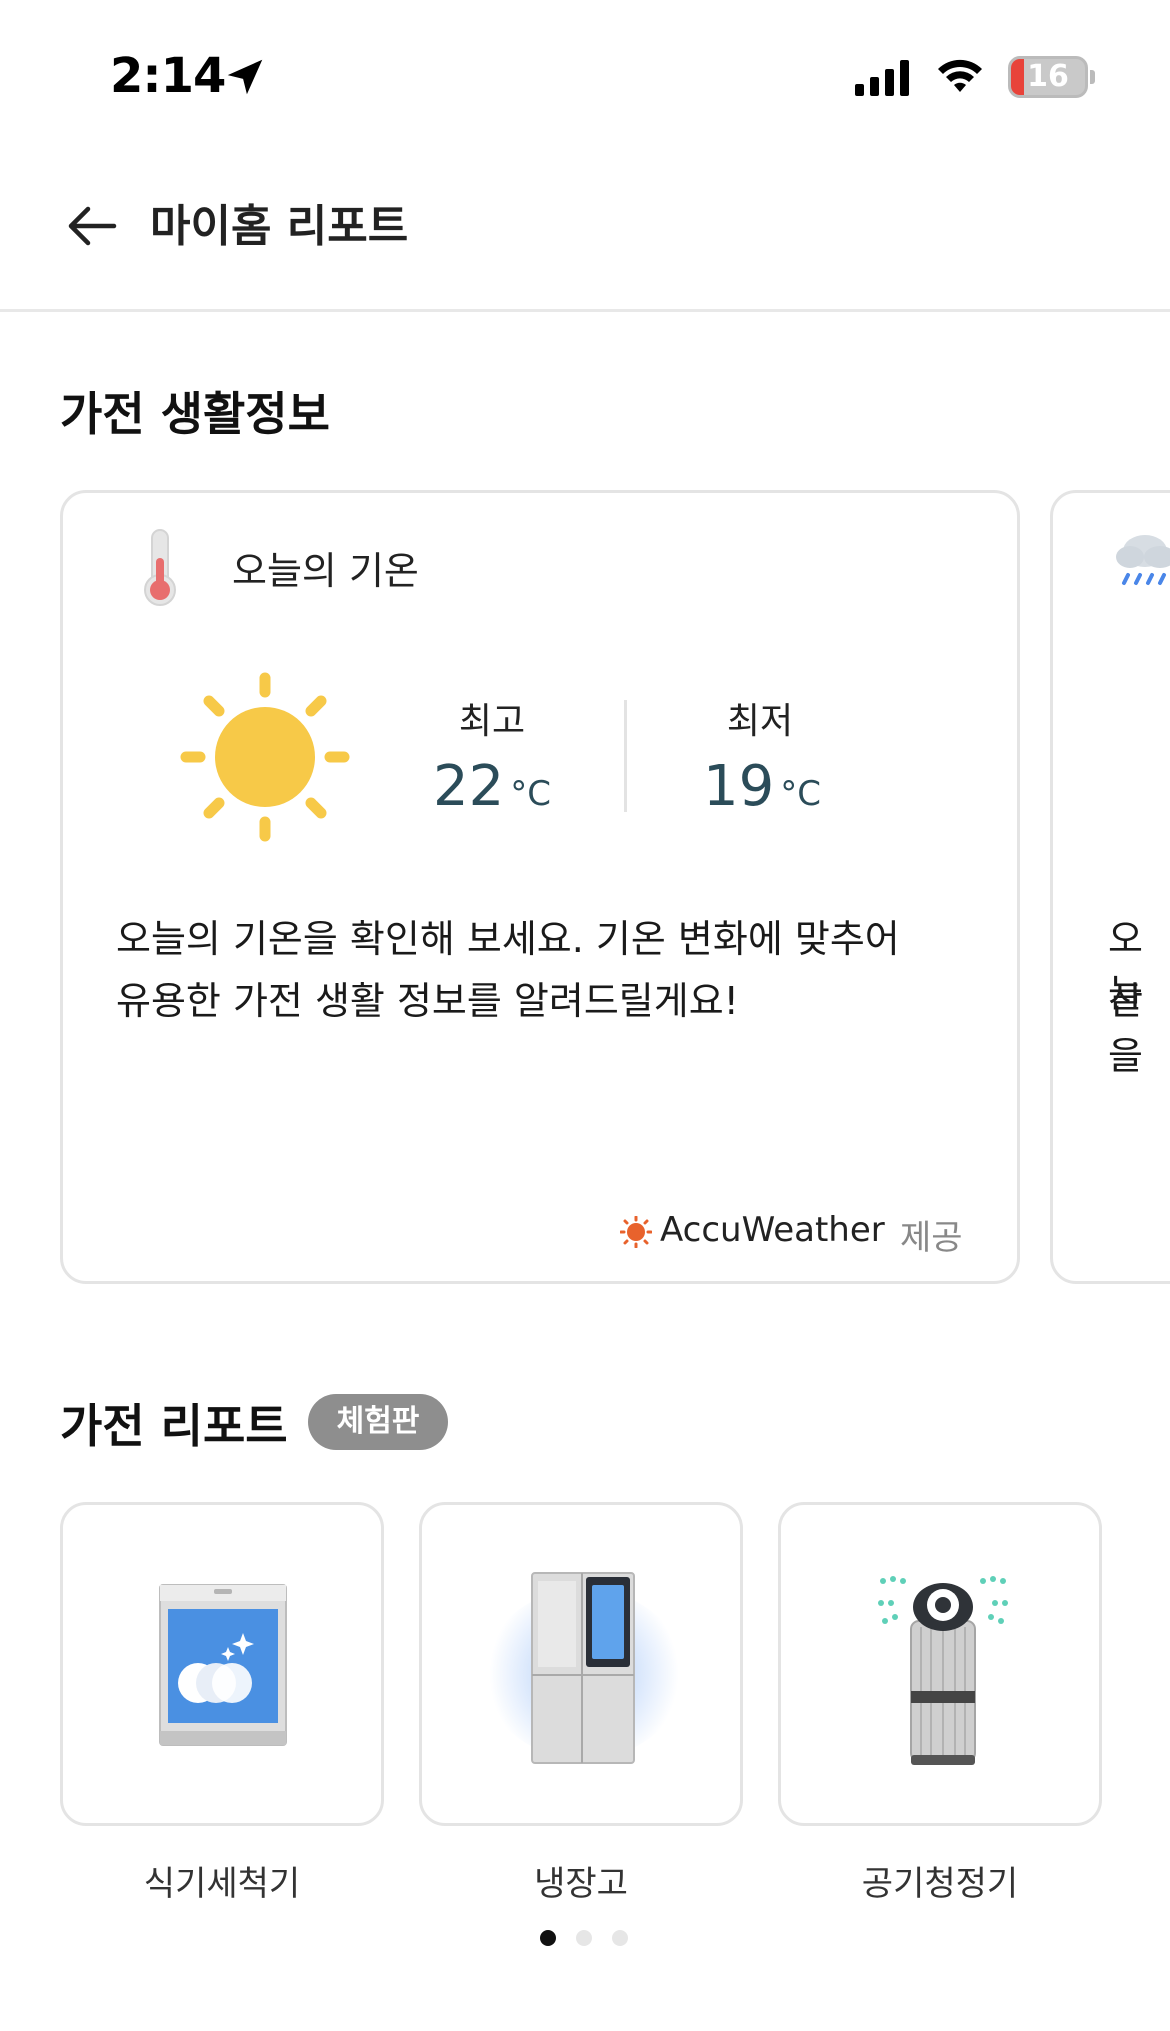 The height and width of the screenshot is (2031, 1170). I want to click on low-temp-number: 19, so click(738, 786).